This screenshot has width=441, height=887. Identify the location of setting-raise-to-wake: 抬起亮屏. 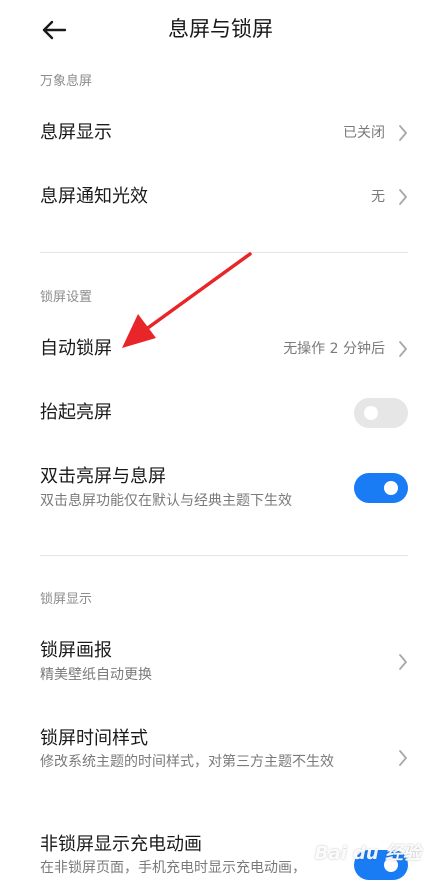
(220, 413).